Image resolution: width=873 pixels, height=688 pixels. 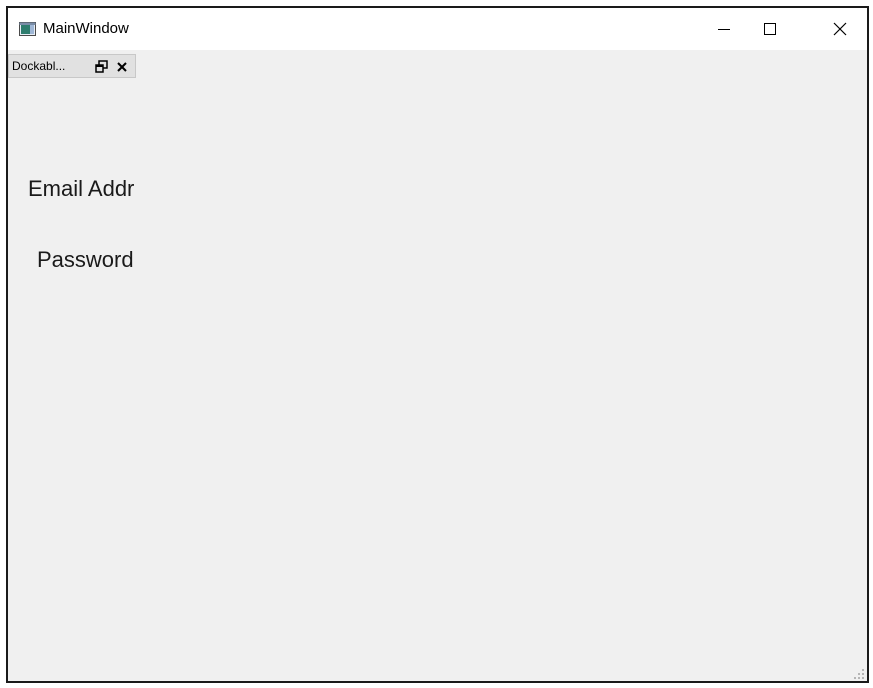 I want to click on title-bar: MainWindow, so click(x=437, y=29).